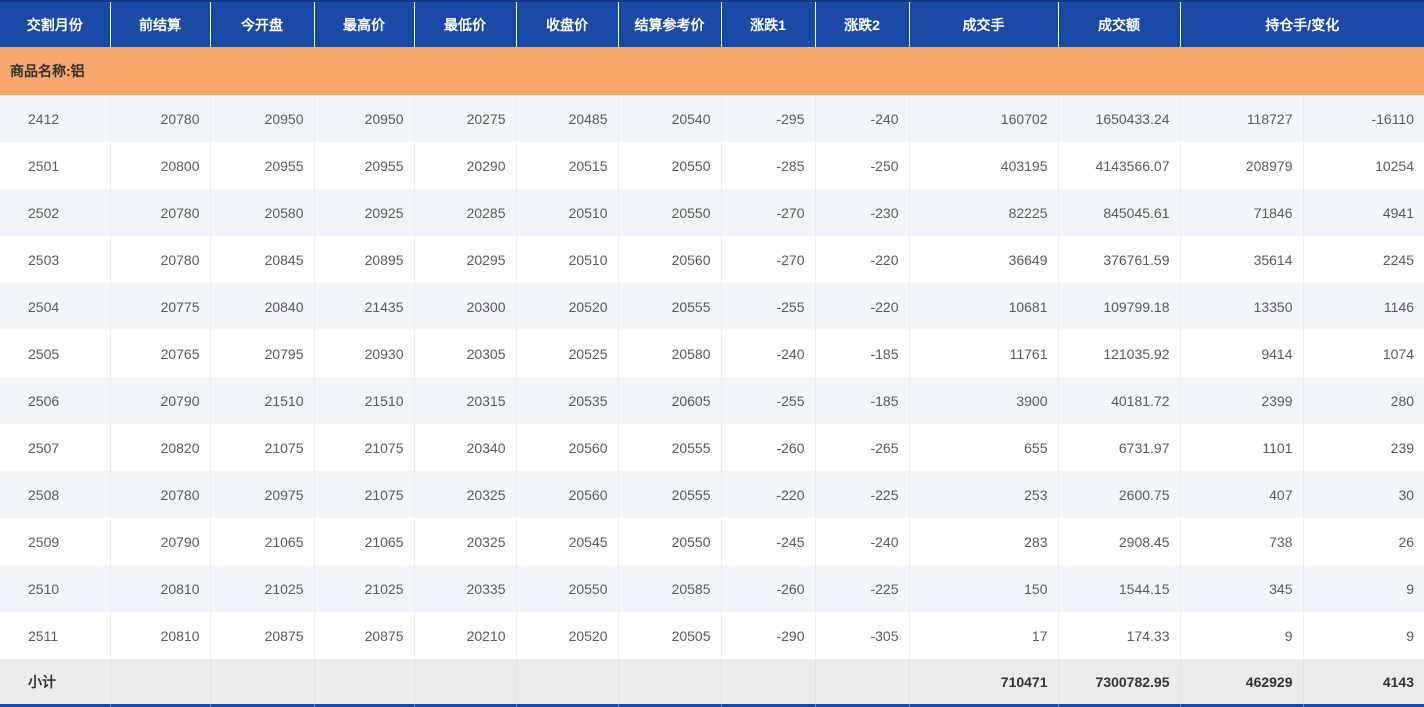 Image resolution: width=1424 pixels, height=707 pixels. What do you see at coordinates (862, 306) in the screenshot?
I see `cell-change2: -220` at bounding box center [862, 306].